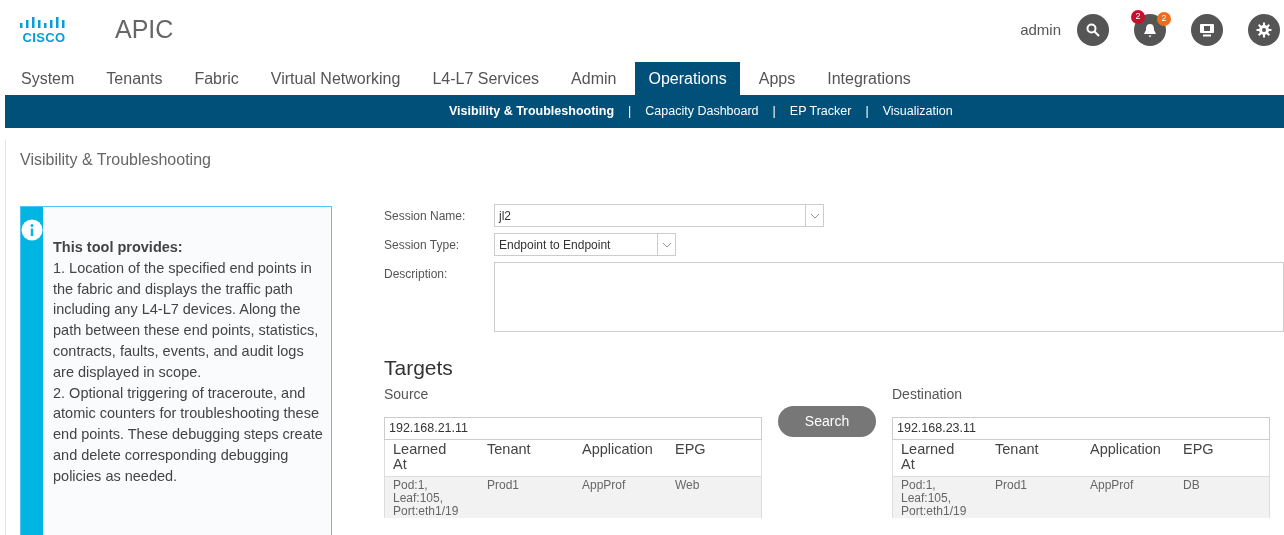 The image size is (1284, 535). Describe the element at coordinates (425, 216) in the screenshot. I see `field-label: Session Name:` at that location.